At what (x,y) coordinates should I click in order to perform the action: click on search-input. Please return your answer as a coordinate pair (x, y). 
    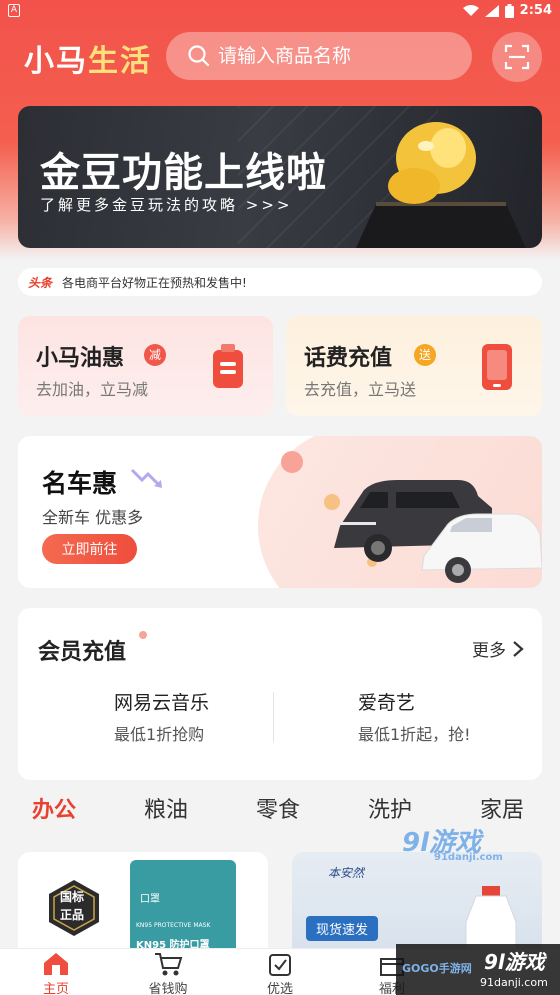
    Looking at the image, I should click on (338, 56).